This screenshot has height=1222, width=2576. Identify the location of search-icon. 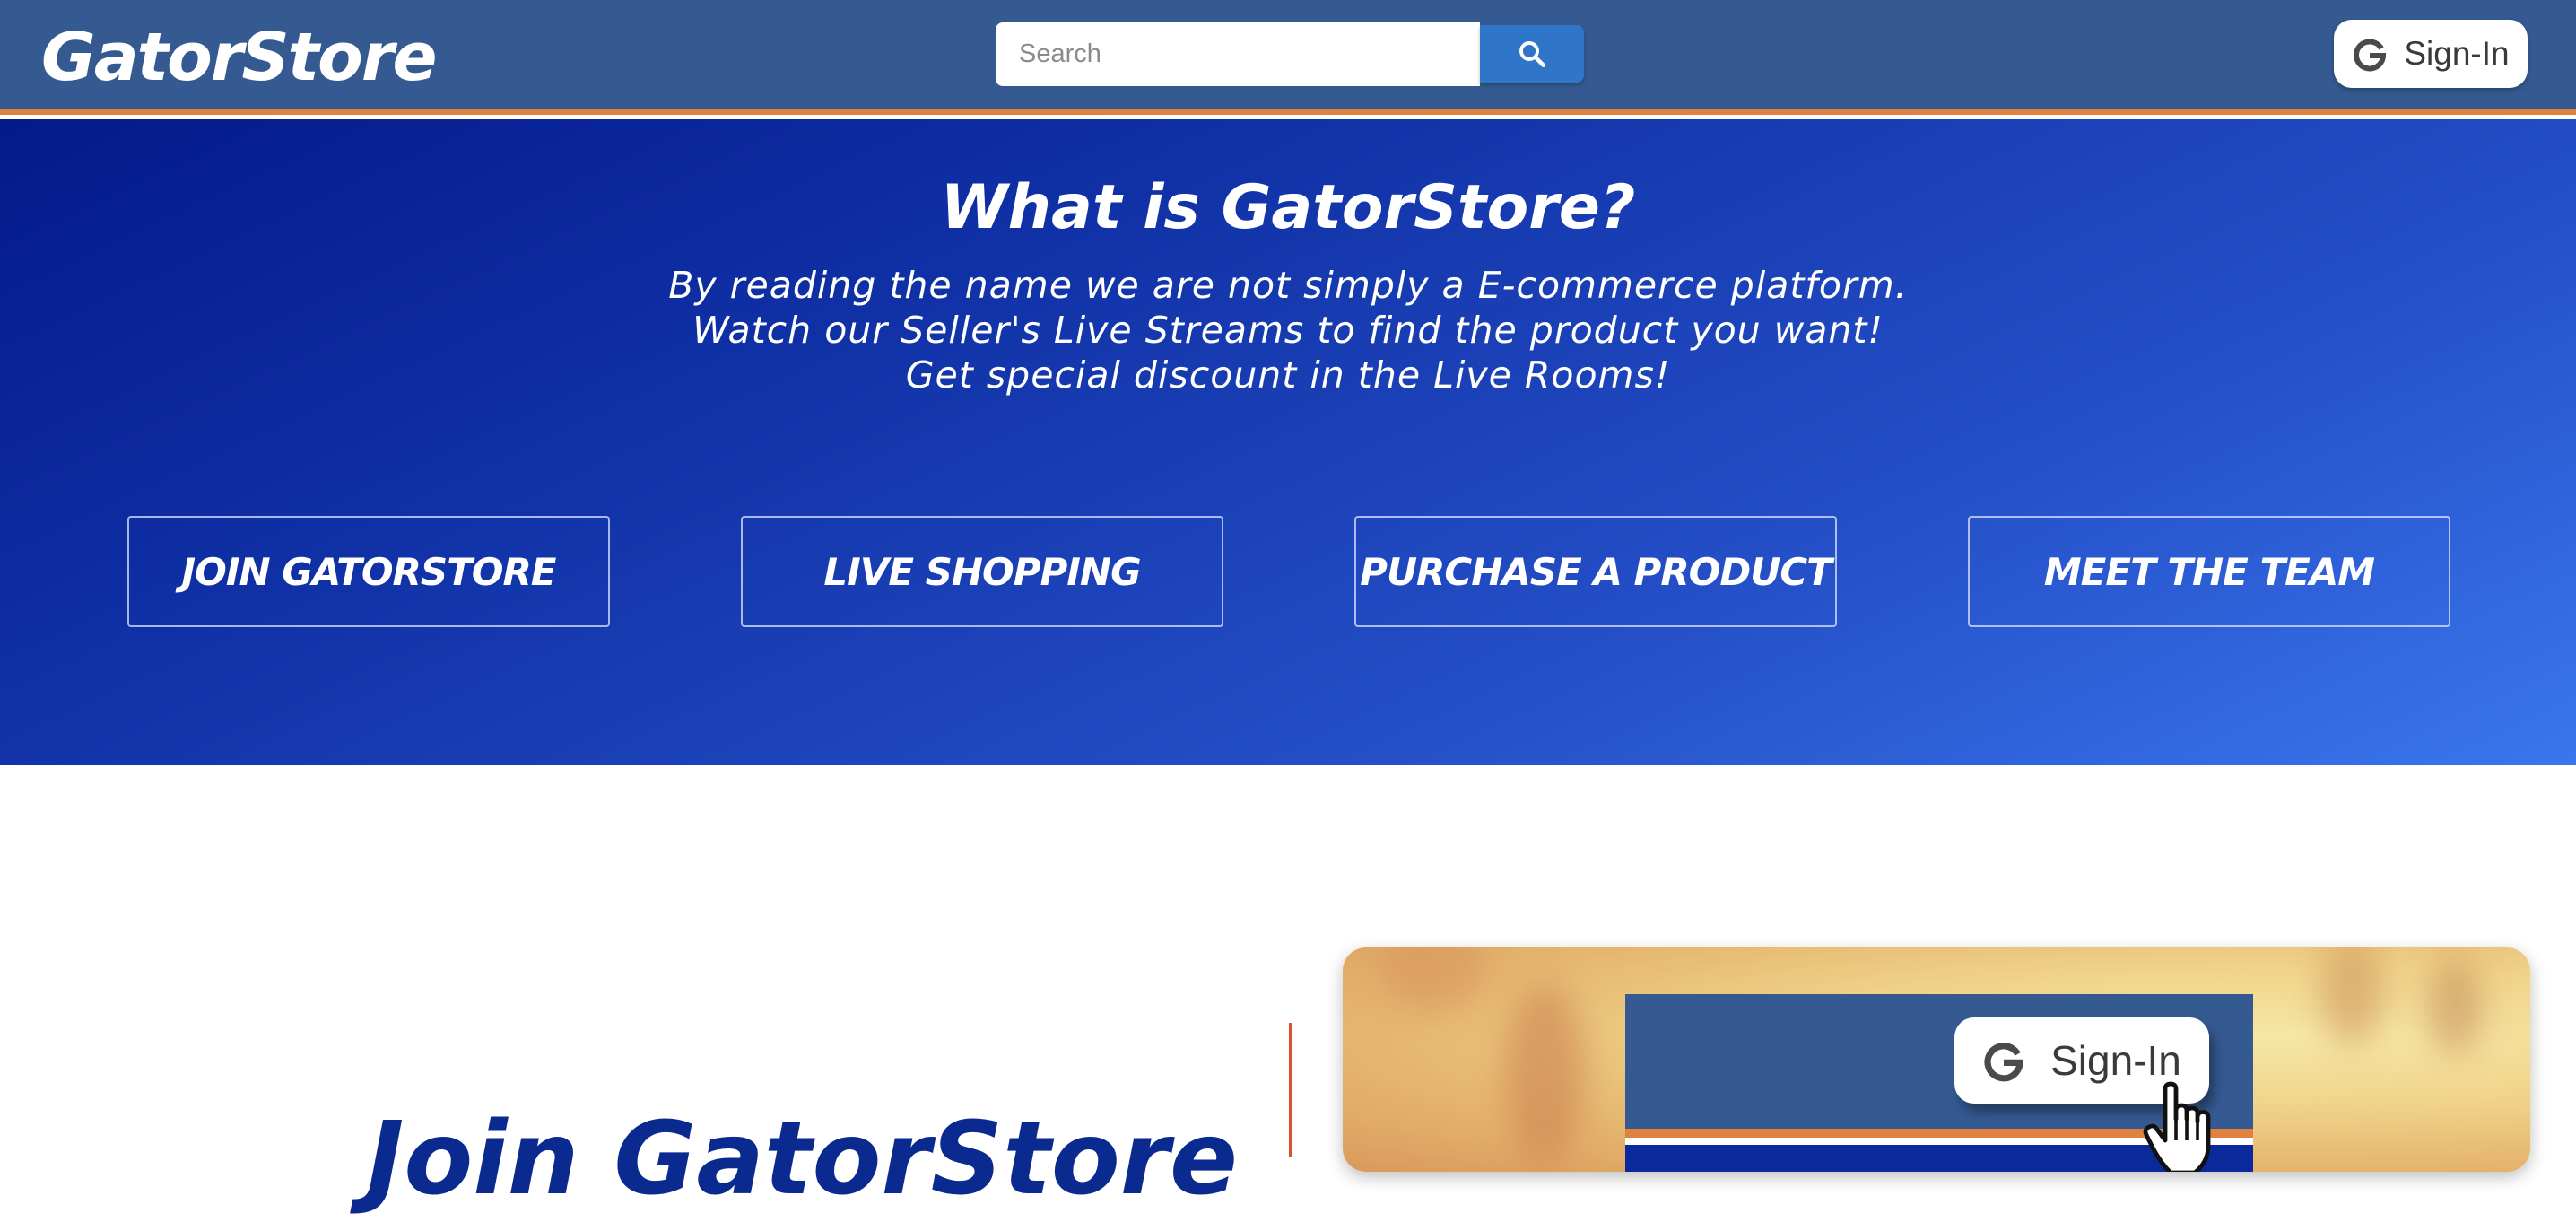
(1532, 54).